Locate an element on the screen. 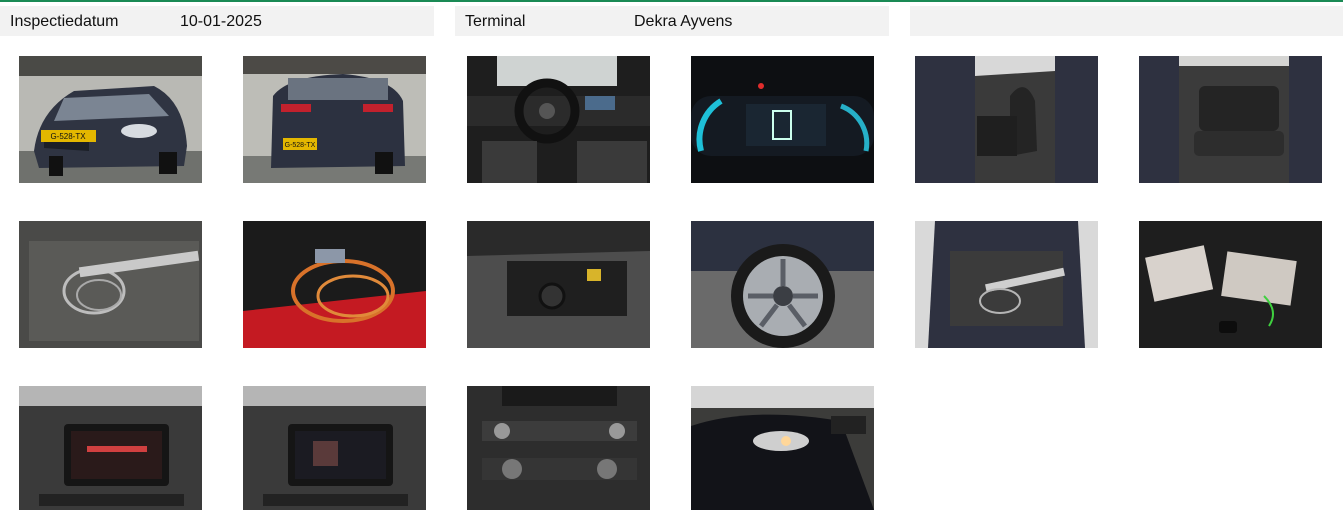  photo-instrument-cluster is located at coordinates (782, 119).